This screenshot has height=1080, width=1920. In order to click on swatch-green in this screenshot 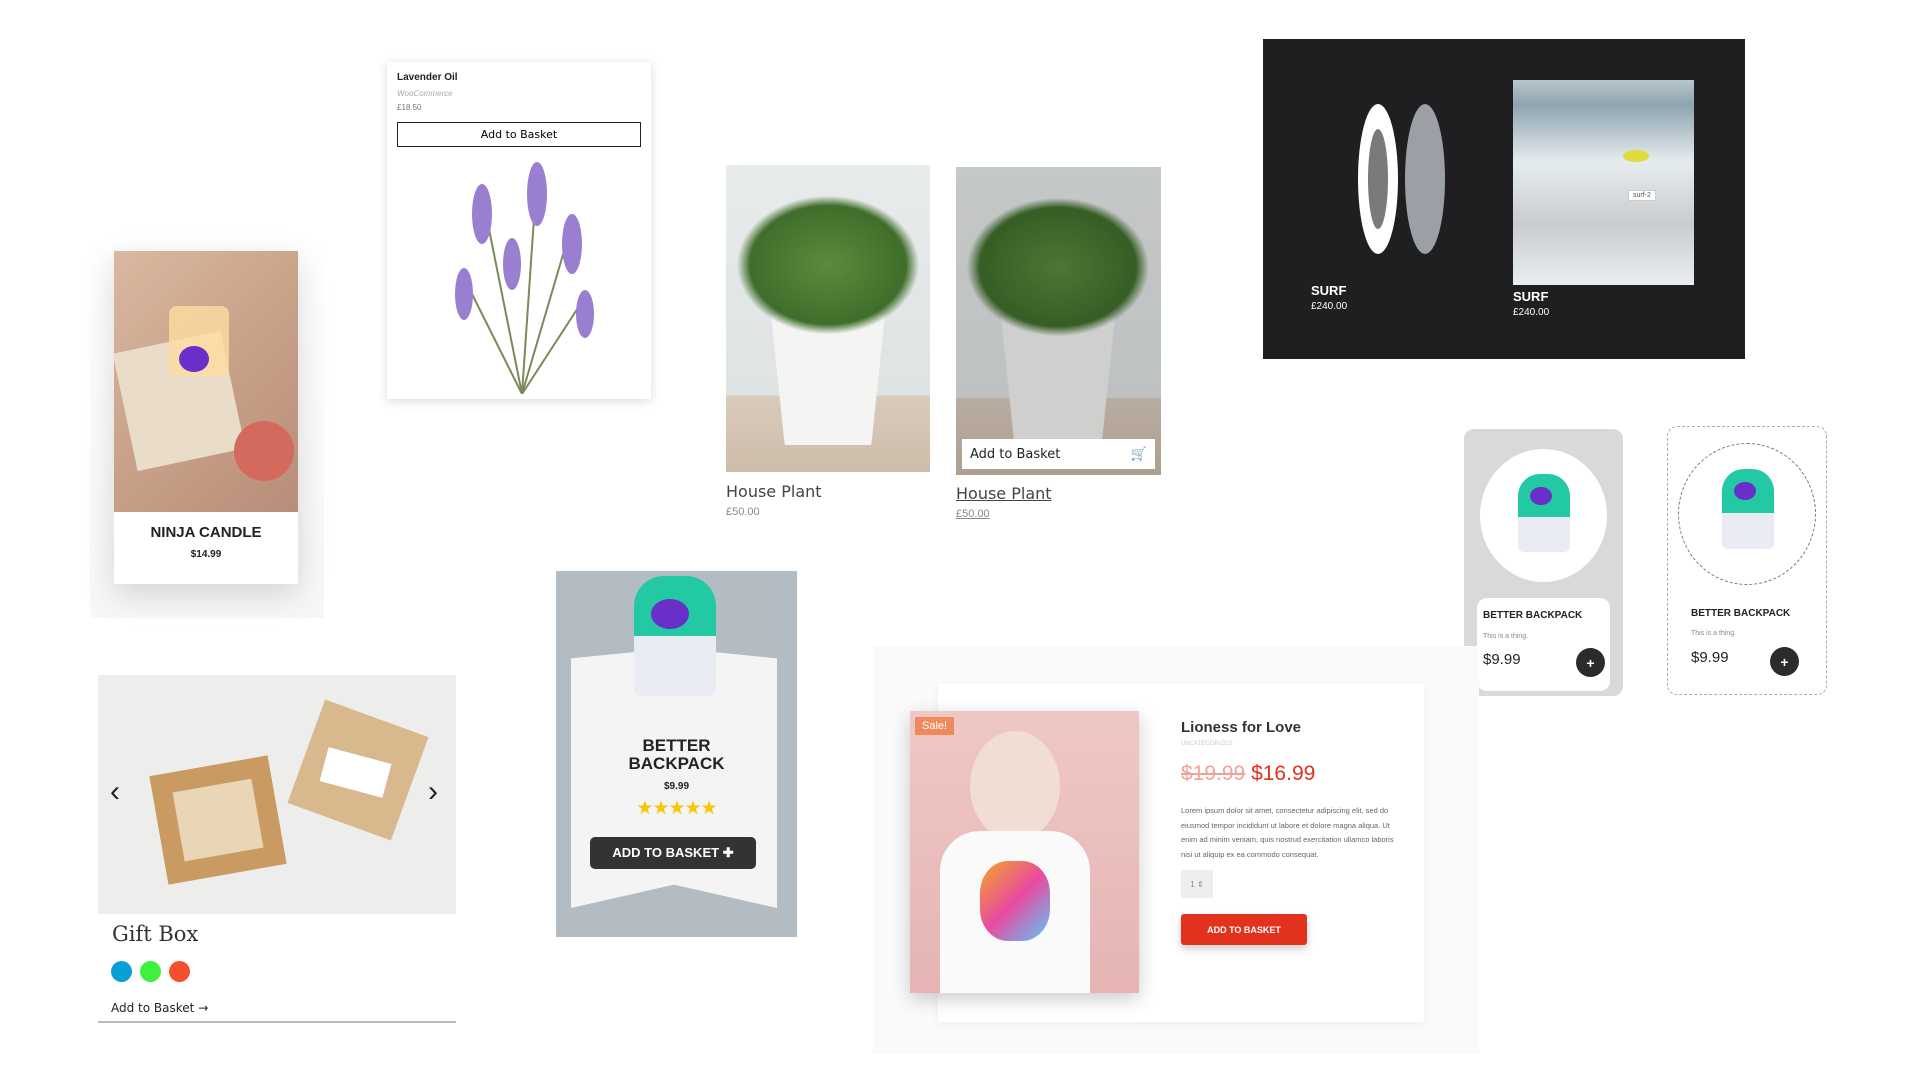, I will do `click(150, 971)`.